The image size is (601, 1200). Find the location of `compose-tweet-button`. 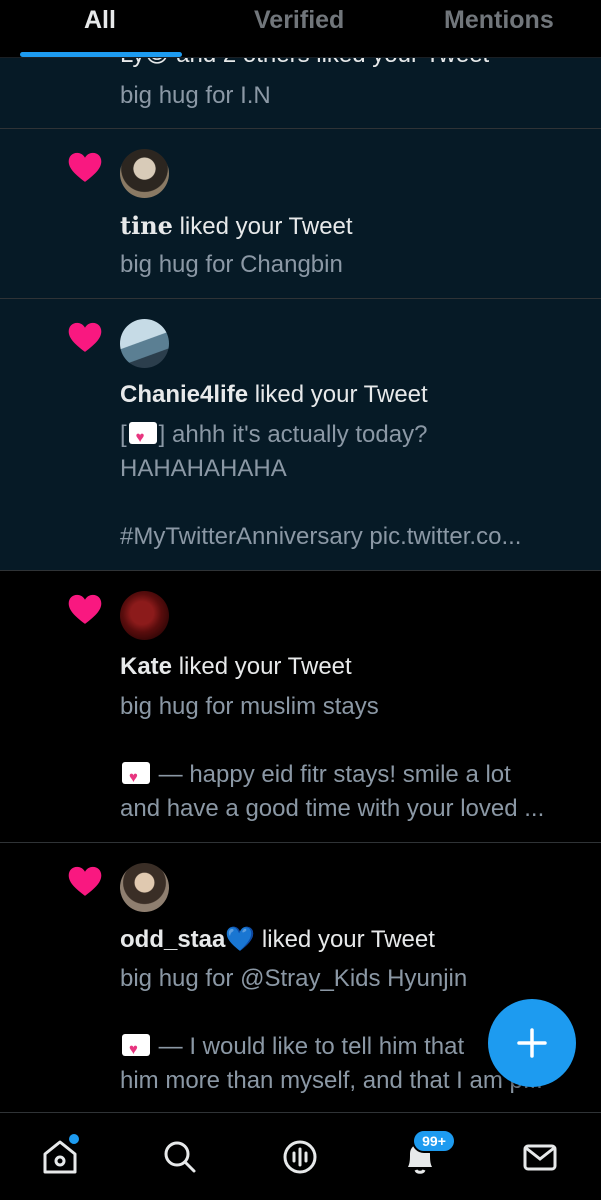

compose-tweet-button is located at coordinates (532, 1043).